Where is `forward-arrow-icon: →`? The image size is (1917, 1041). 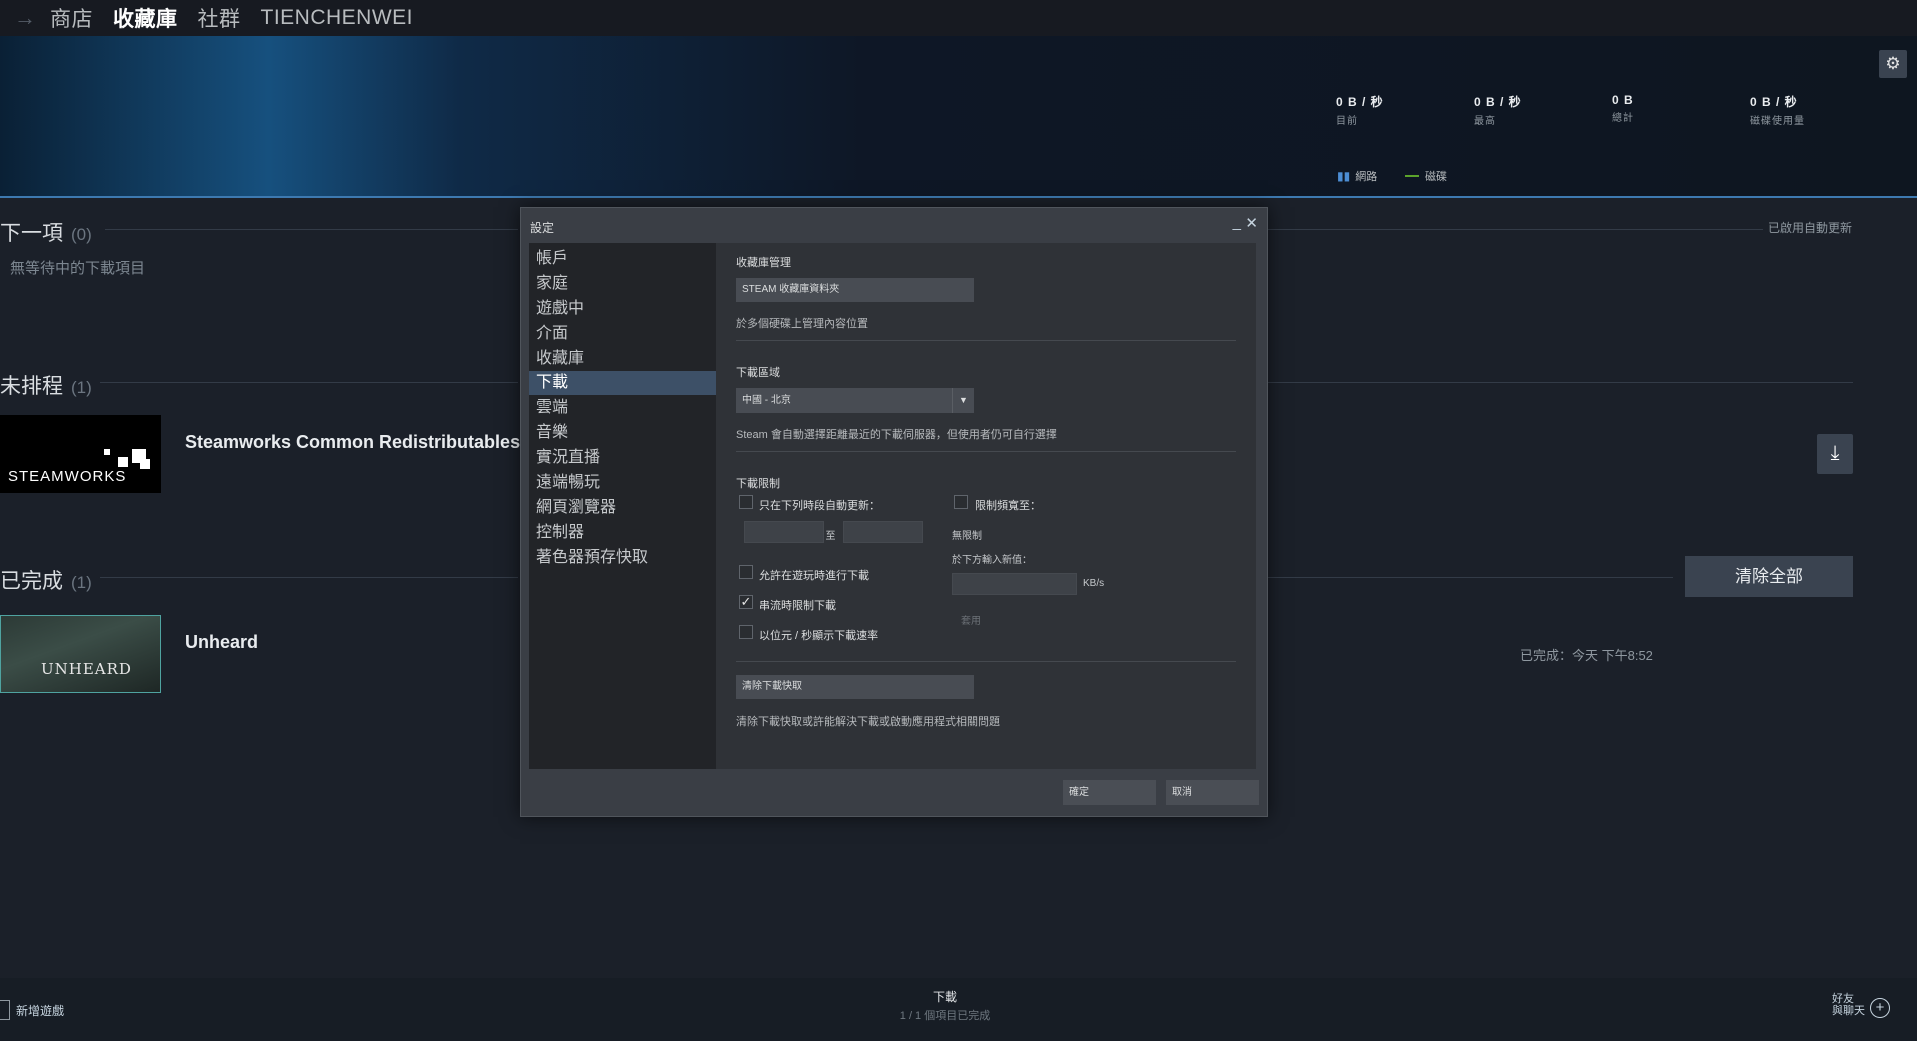
forward-arrow-icon: → is located at coordinates (25, 18).